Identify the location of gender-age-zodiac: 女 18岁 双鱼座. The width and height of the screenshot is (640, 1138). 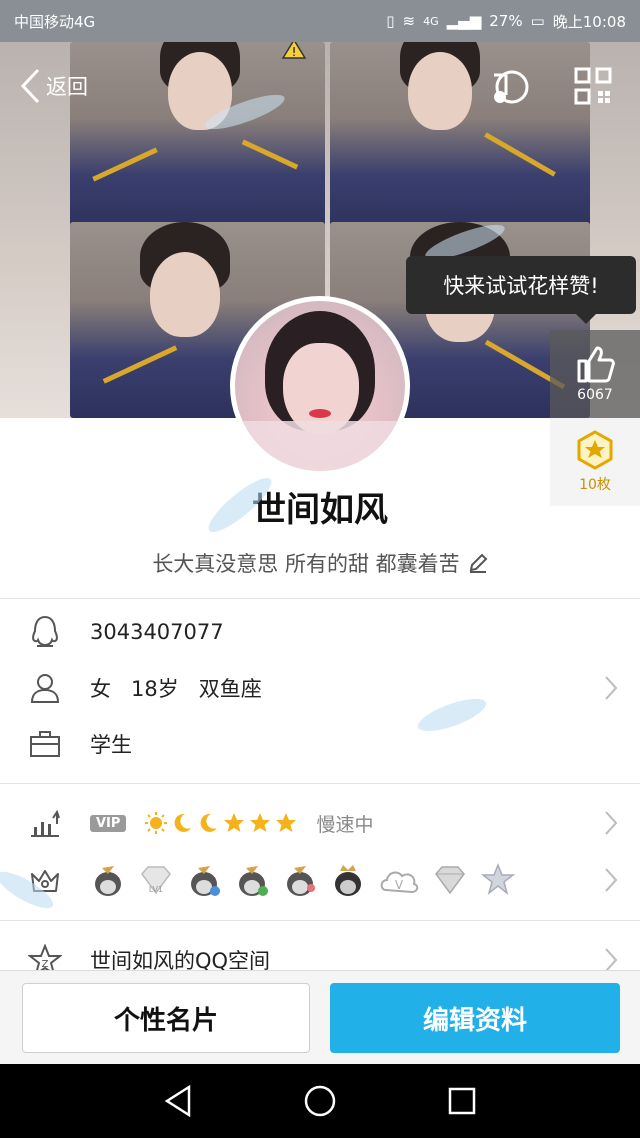
(176, 688).